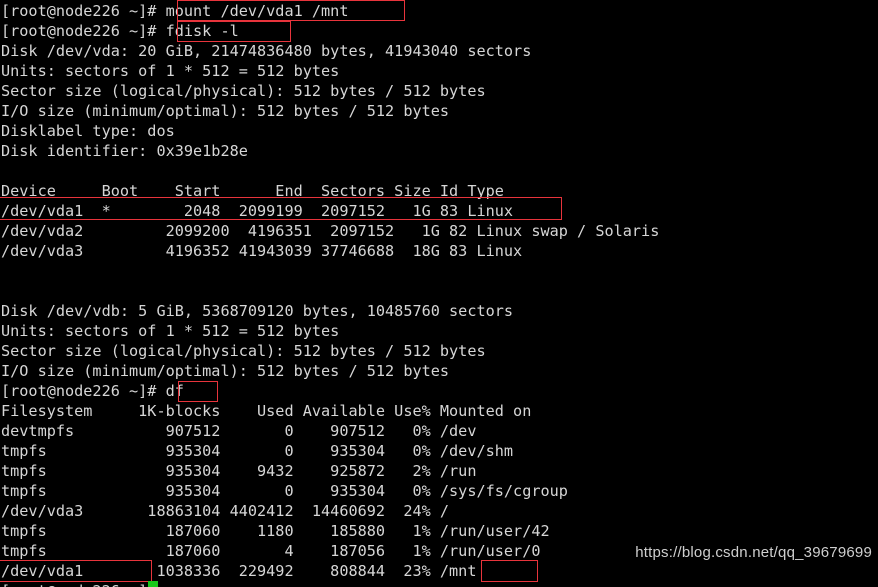 This screenshot has height=587, width=878. I want to click on terminal-line: Disklabel type: dos, so click(439, 131).